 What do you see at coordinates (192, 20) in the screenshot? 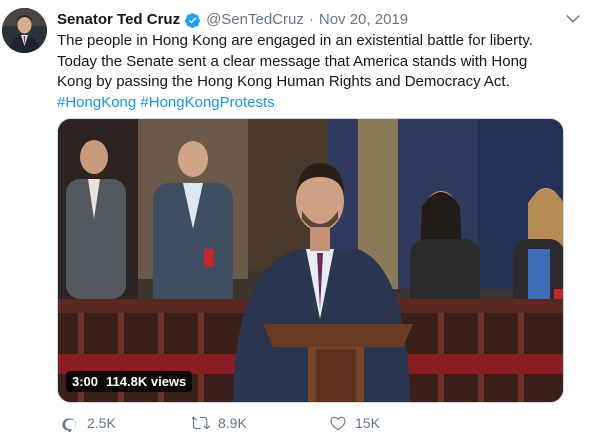
I see `verified-badge-icon` at bounding box center [192, 20].